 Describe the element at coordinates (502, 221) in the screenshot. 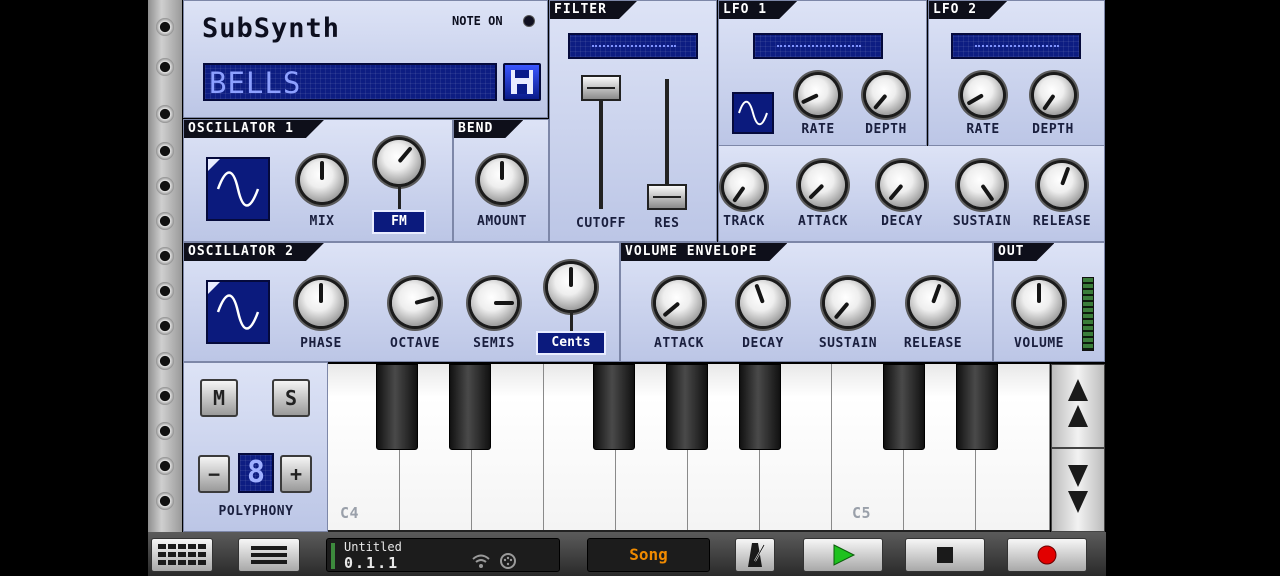

I see `bend-amount-label: AMOUNT` at that location.